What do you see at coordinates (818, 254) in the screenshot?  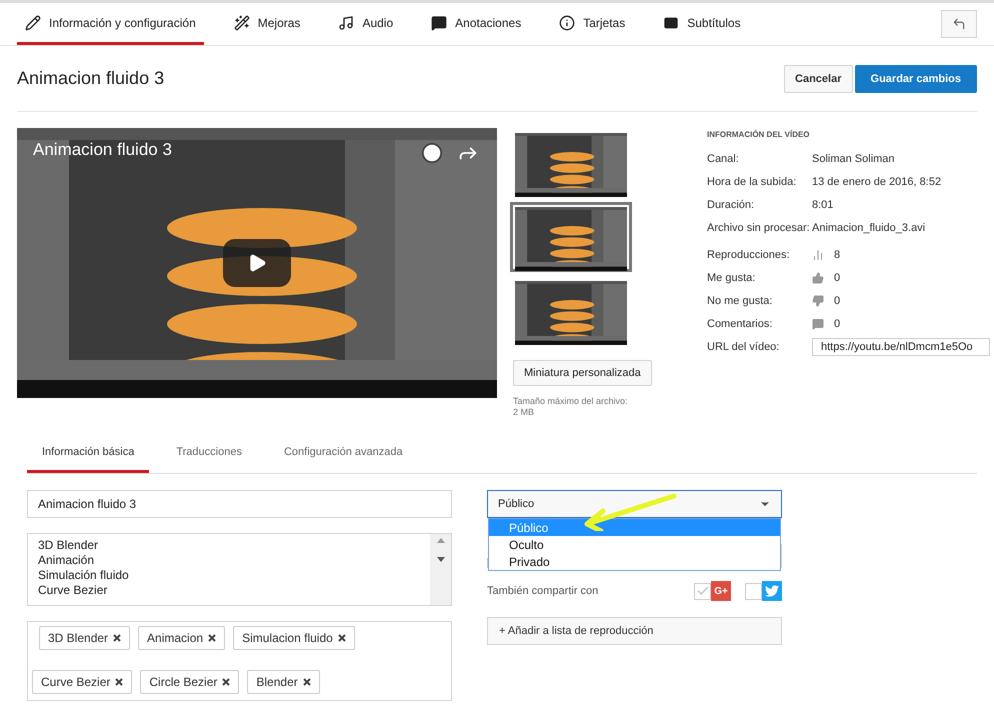 I see `bar-chart-icon` at bounding box center [818, 254].